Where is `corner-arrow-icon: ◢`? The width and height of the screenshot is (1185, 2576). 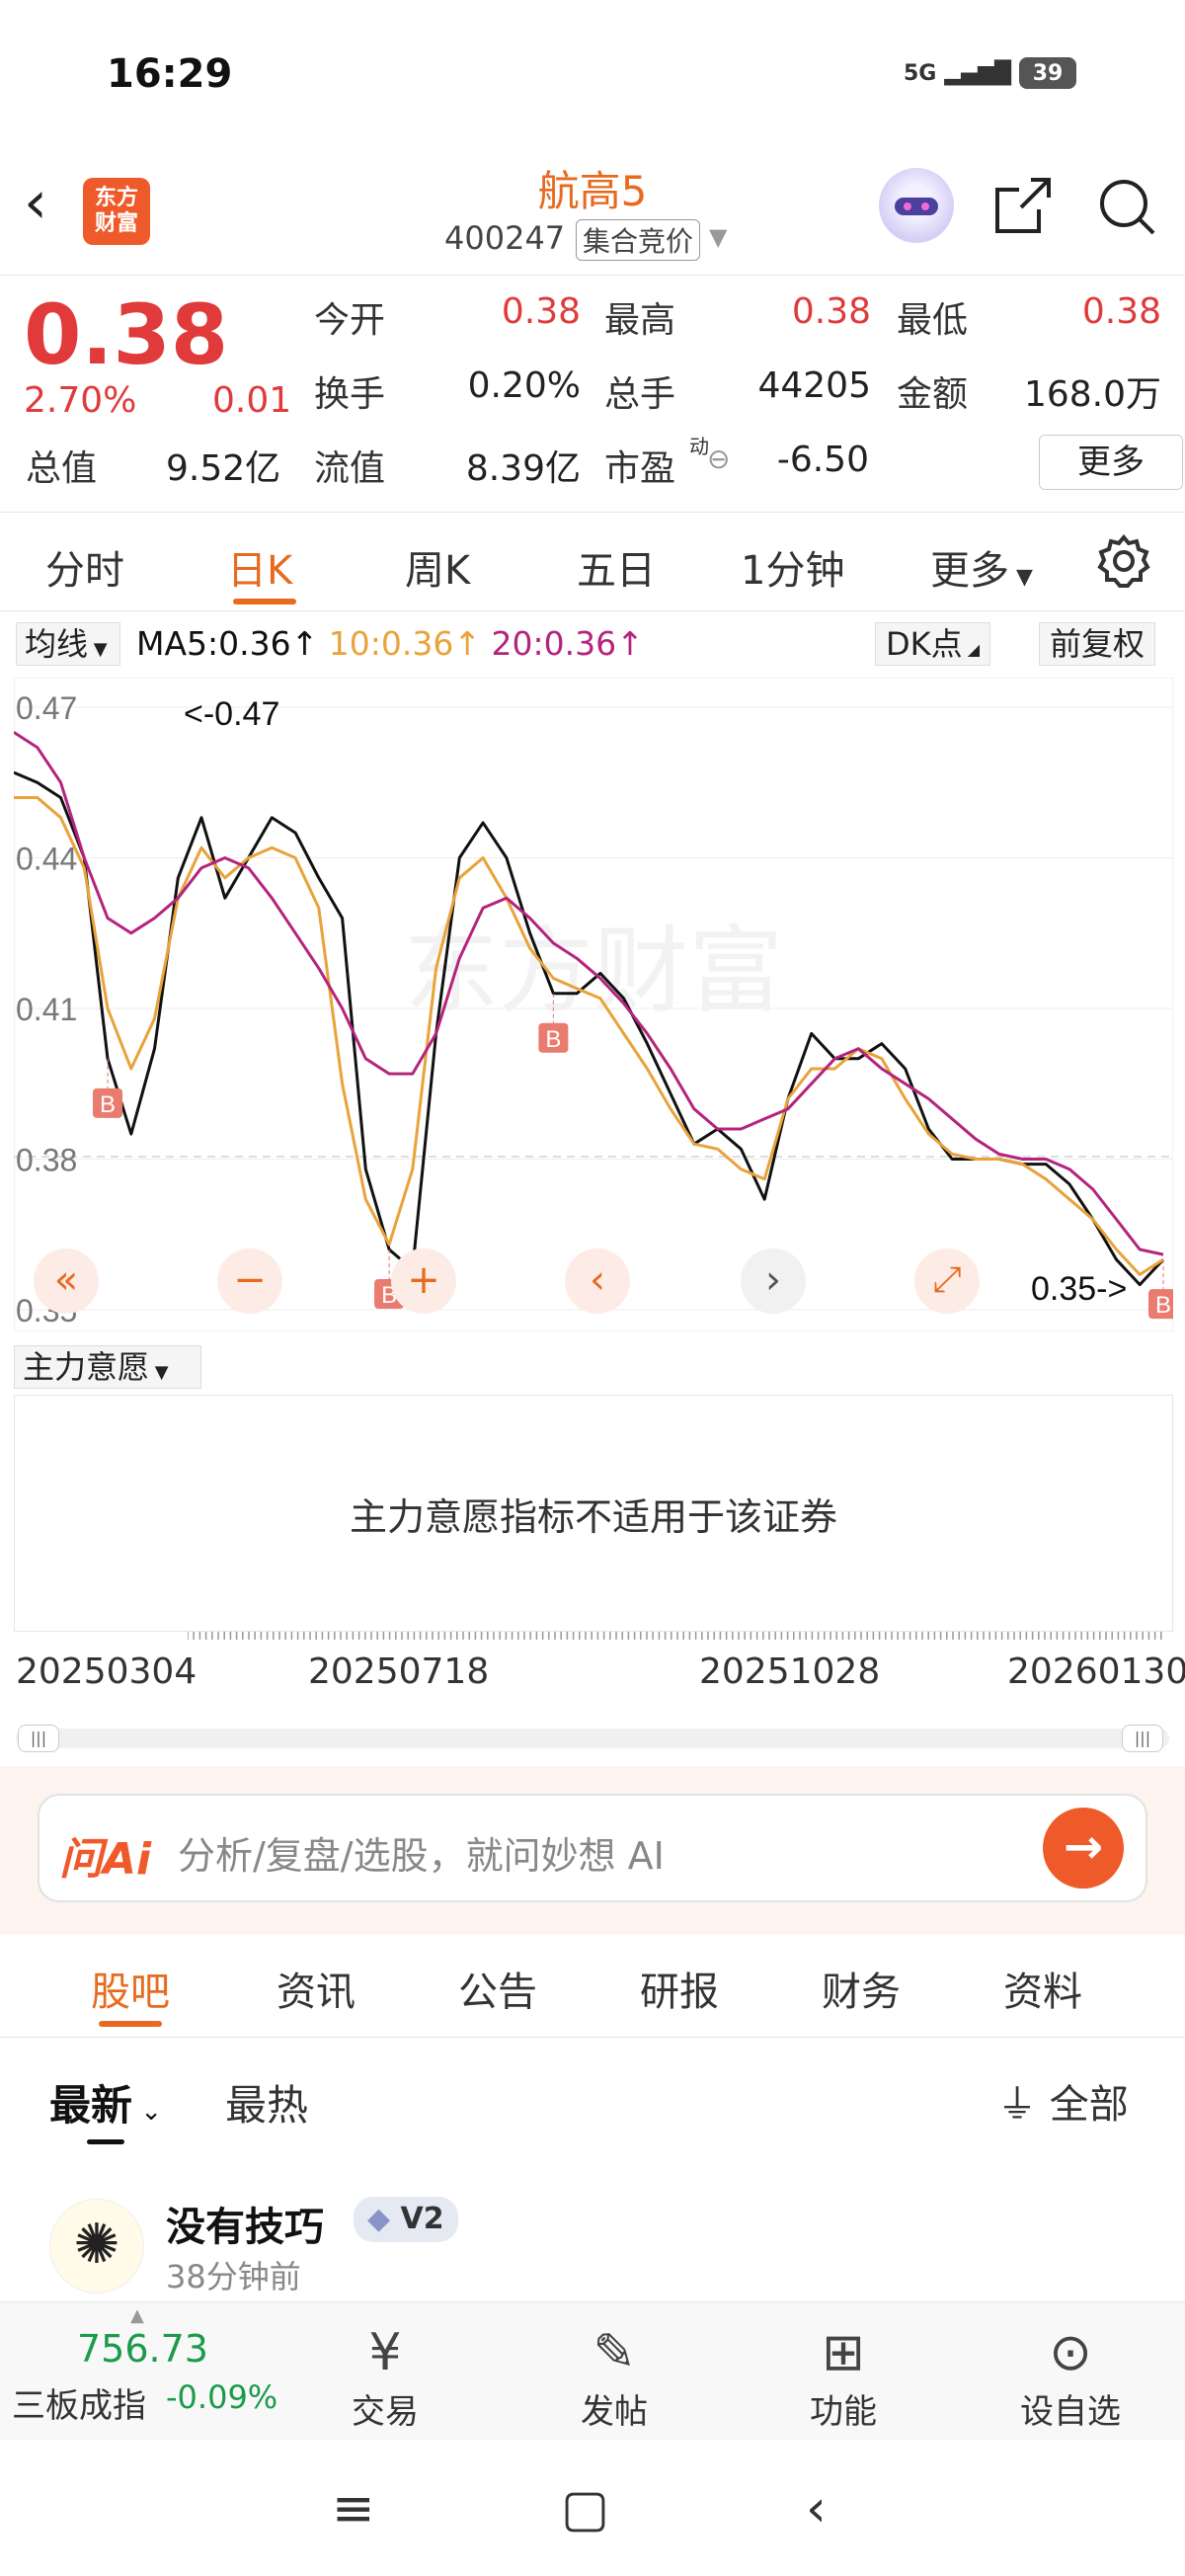 corner-arrow-icon: ◢ is located at coordinates (972, 649).